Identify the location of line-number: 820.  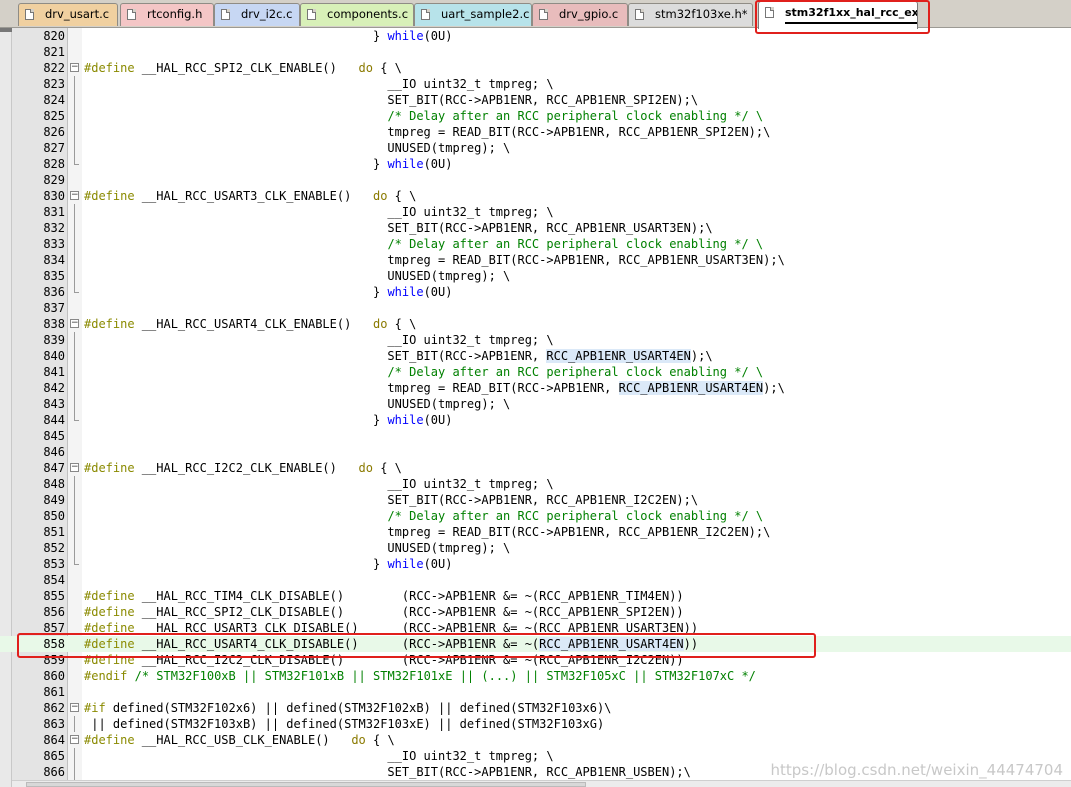
(54, 36).